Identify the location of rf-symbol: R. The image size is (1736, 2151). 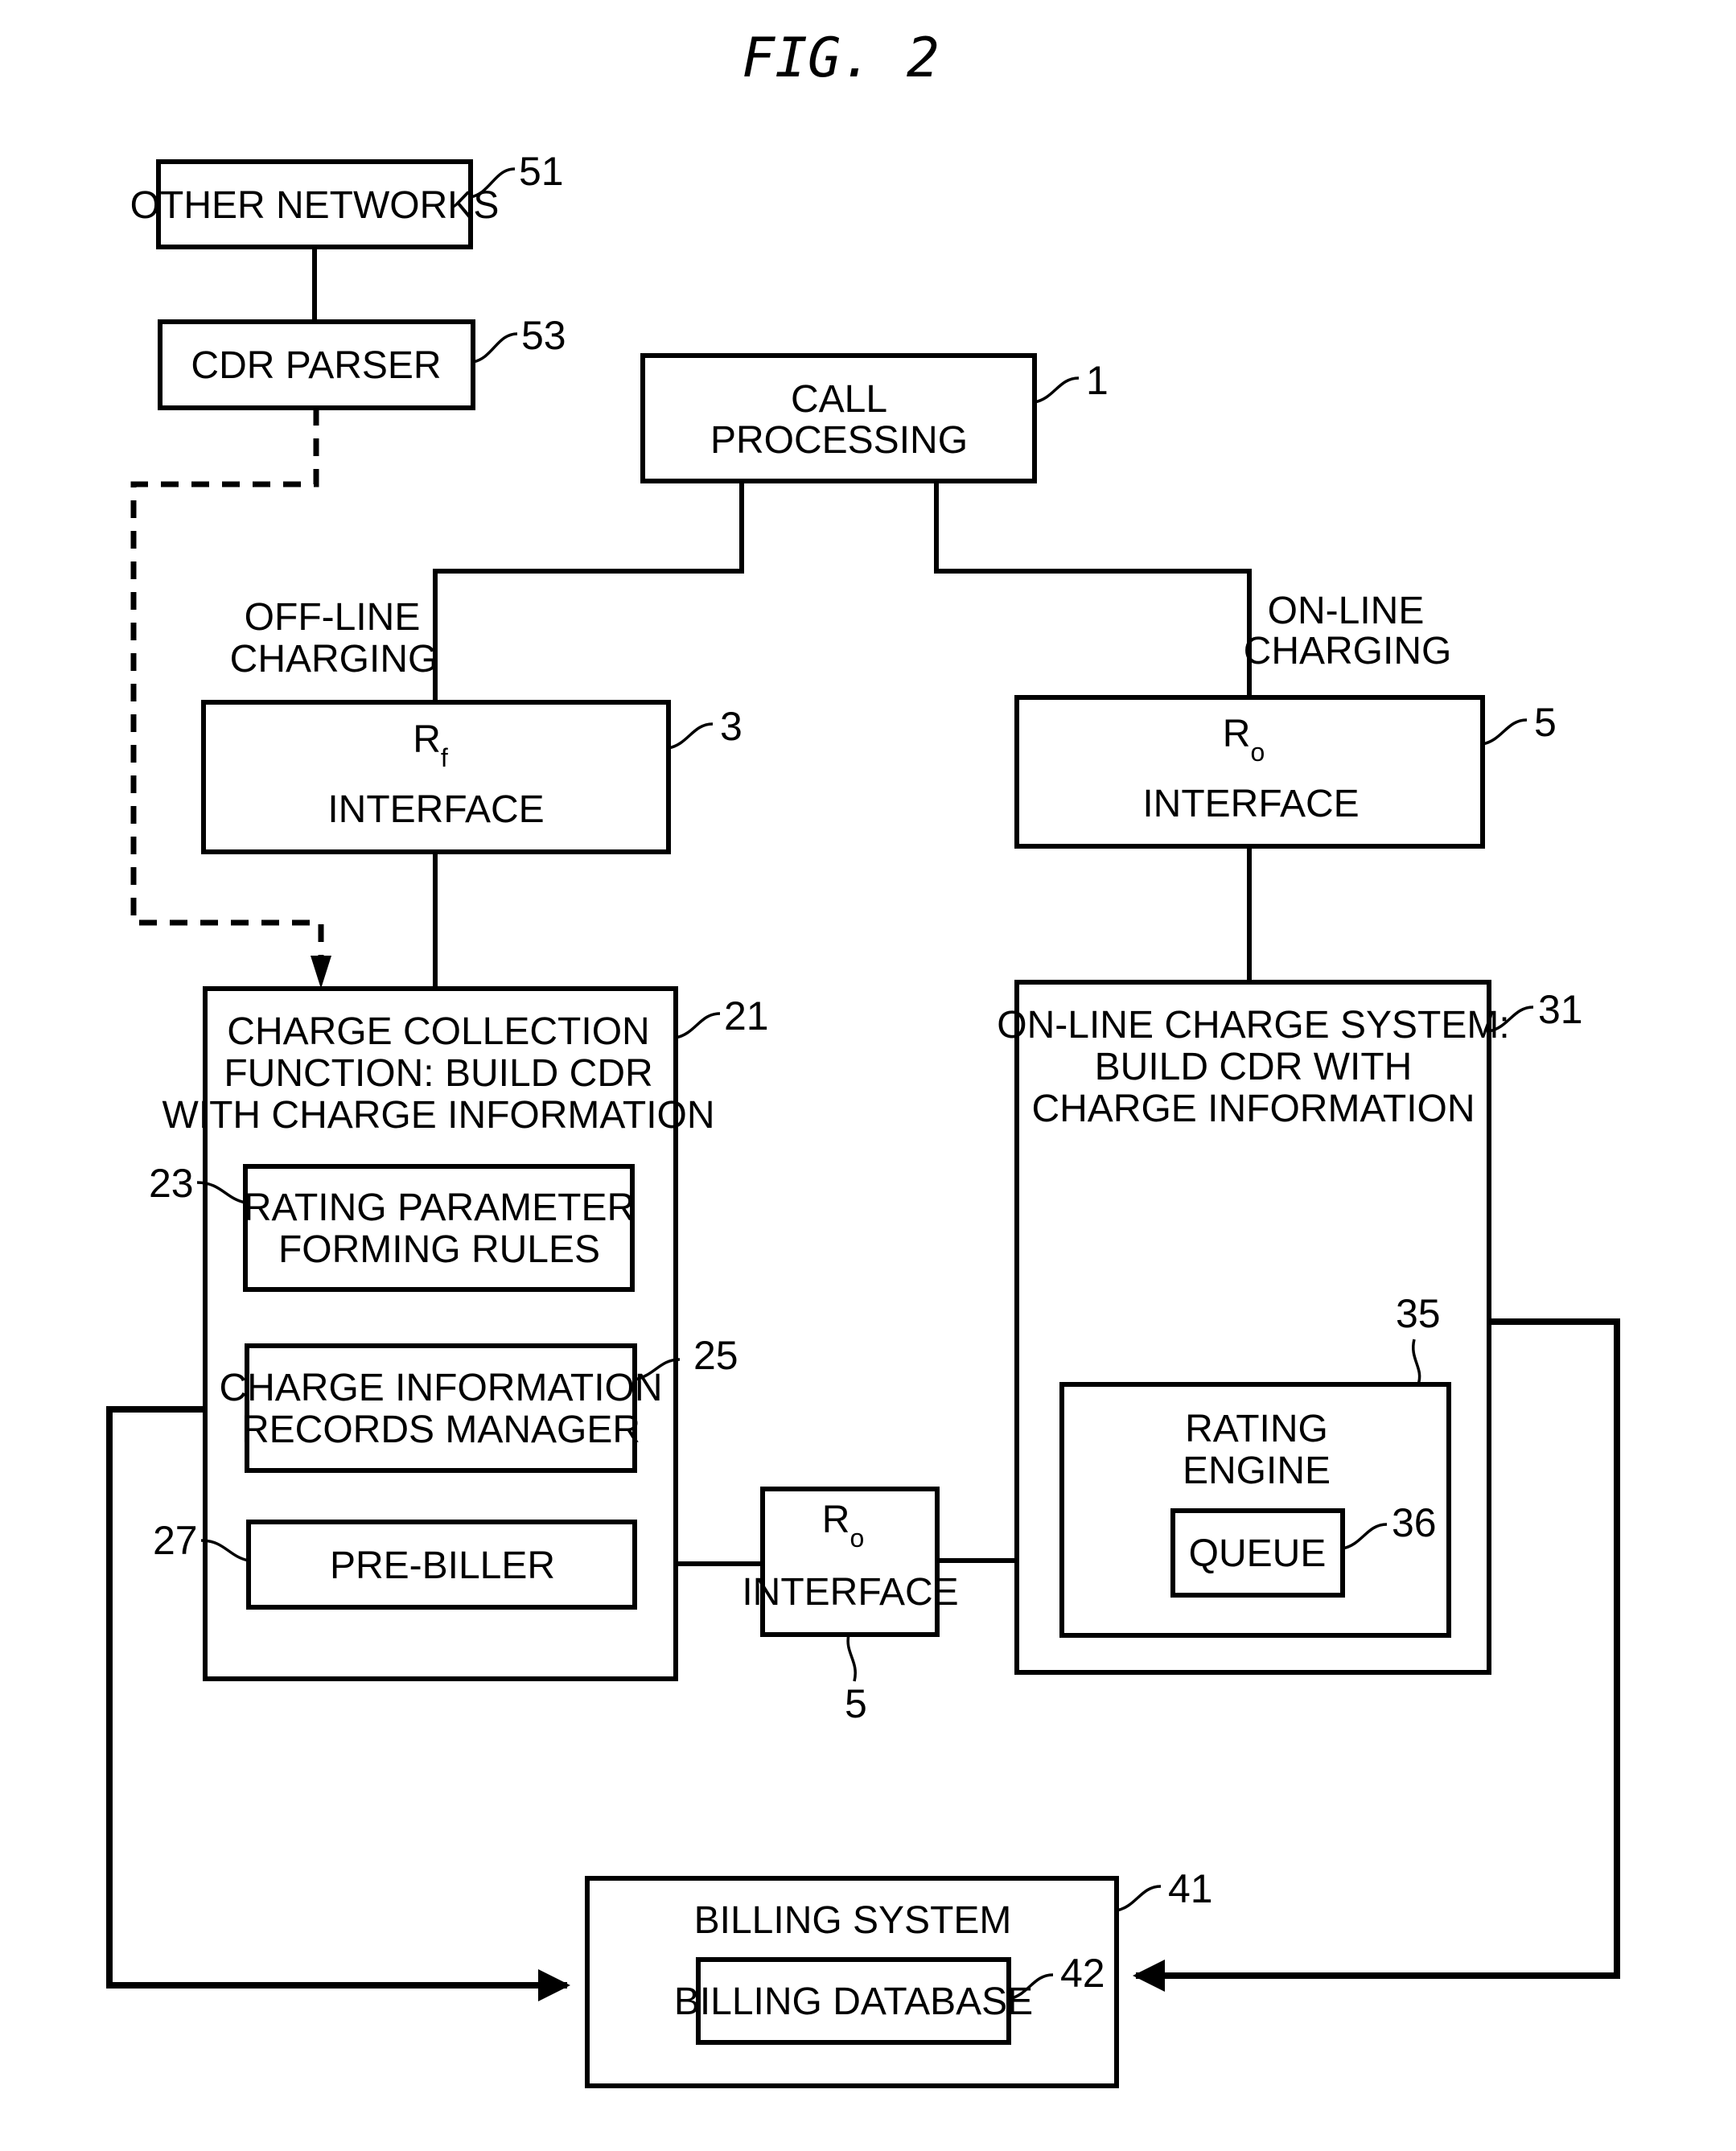
(427, 739).